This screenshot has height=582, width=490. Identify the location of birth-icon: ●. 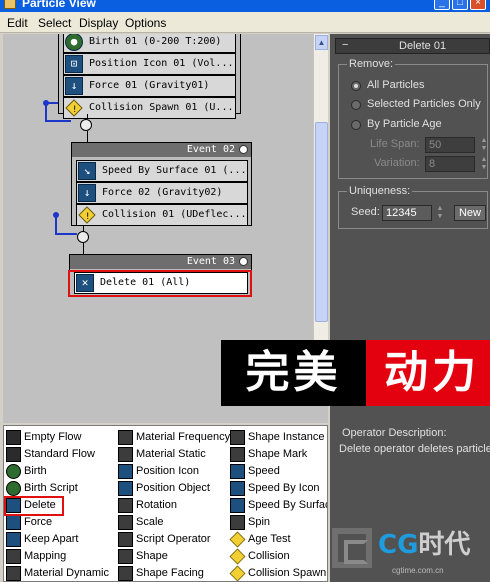
(74, 42).